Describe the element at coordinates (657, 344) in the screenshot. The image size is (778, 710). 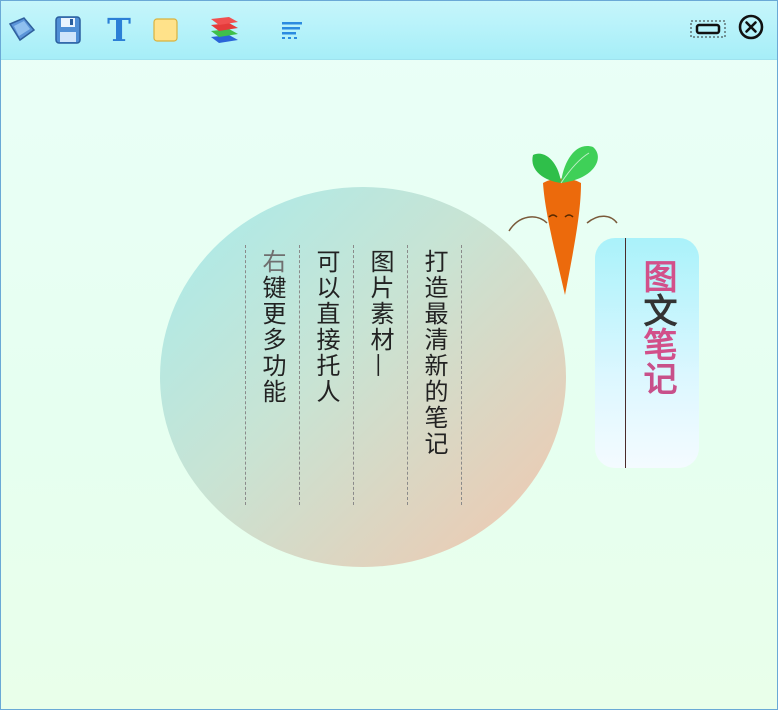
I see `title-char: 笔` at that location.